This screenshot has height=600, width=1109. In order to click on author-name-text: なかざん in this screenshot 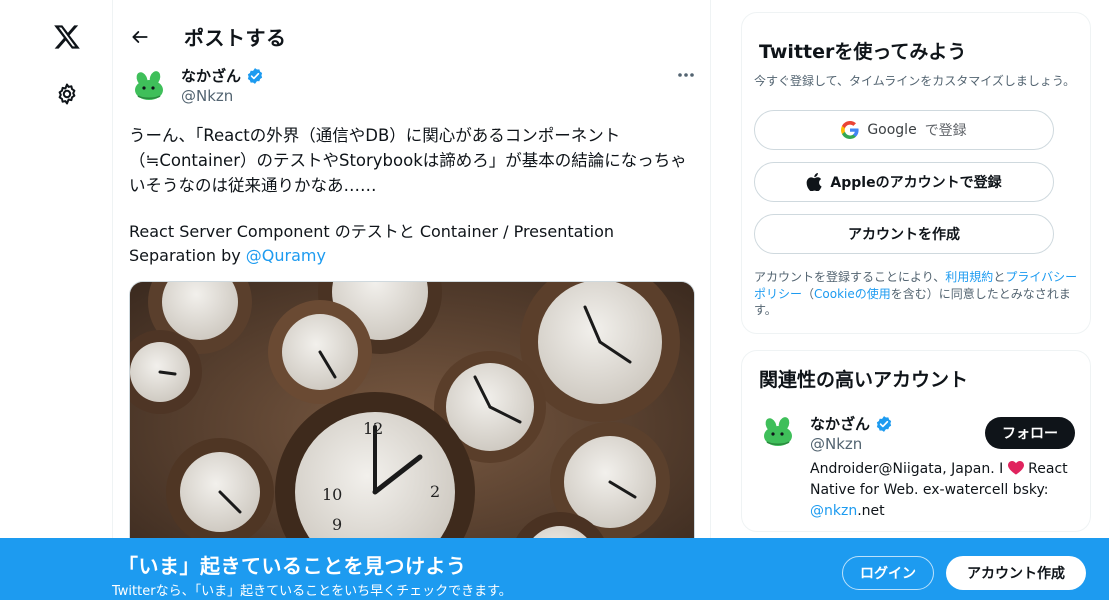, I will do `click(211, 76)`.